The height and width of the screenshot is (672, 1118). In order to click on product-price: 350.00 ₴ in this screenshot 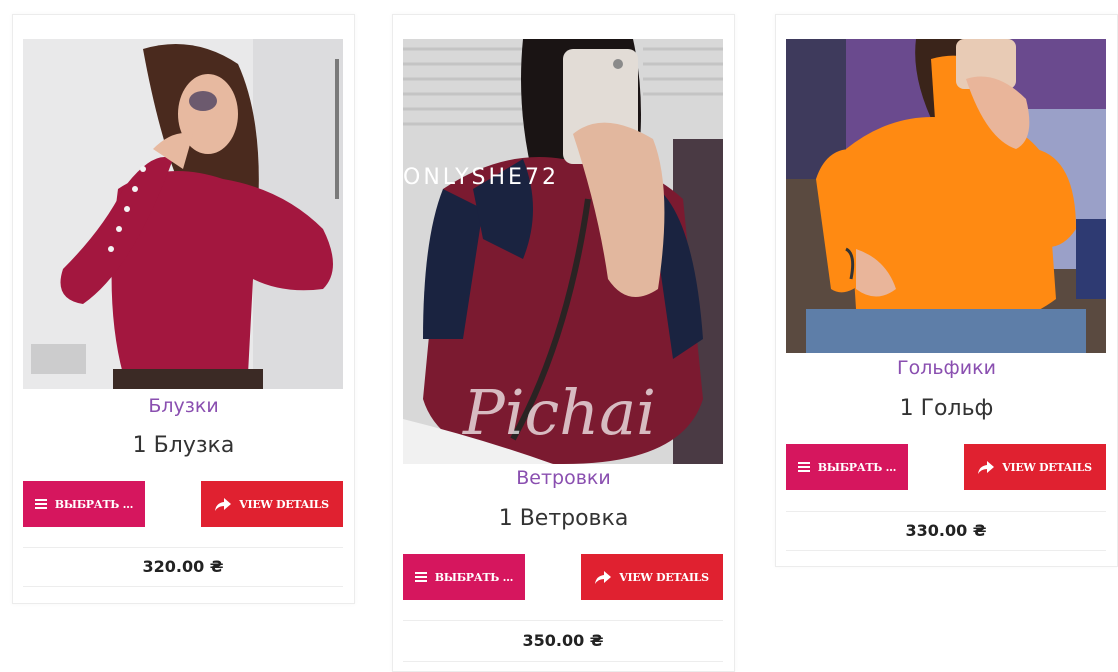, I will do `click(563, 641)`.